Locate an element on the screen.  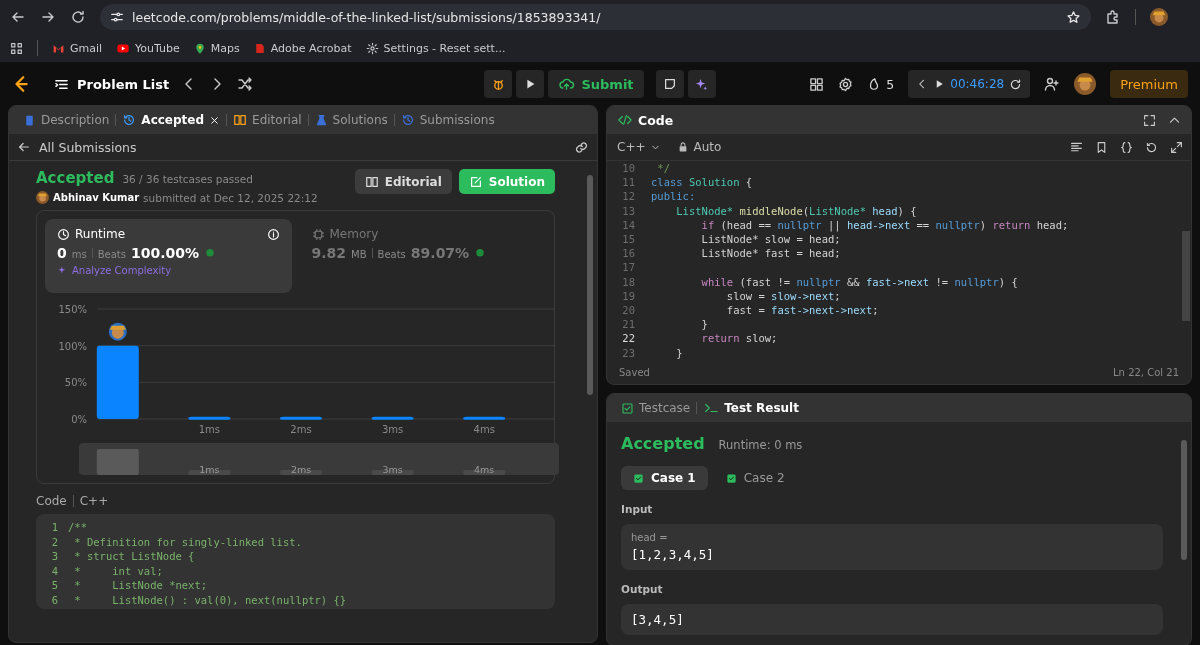
tab: Testcase is located at coordinates (656, 408).